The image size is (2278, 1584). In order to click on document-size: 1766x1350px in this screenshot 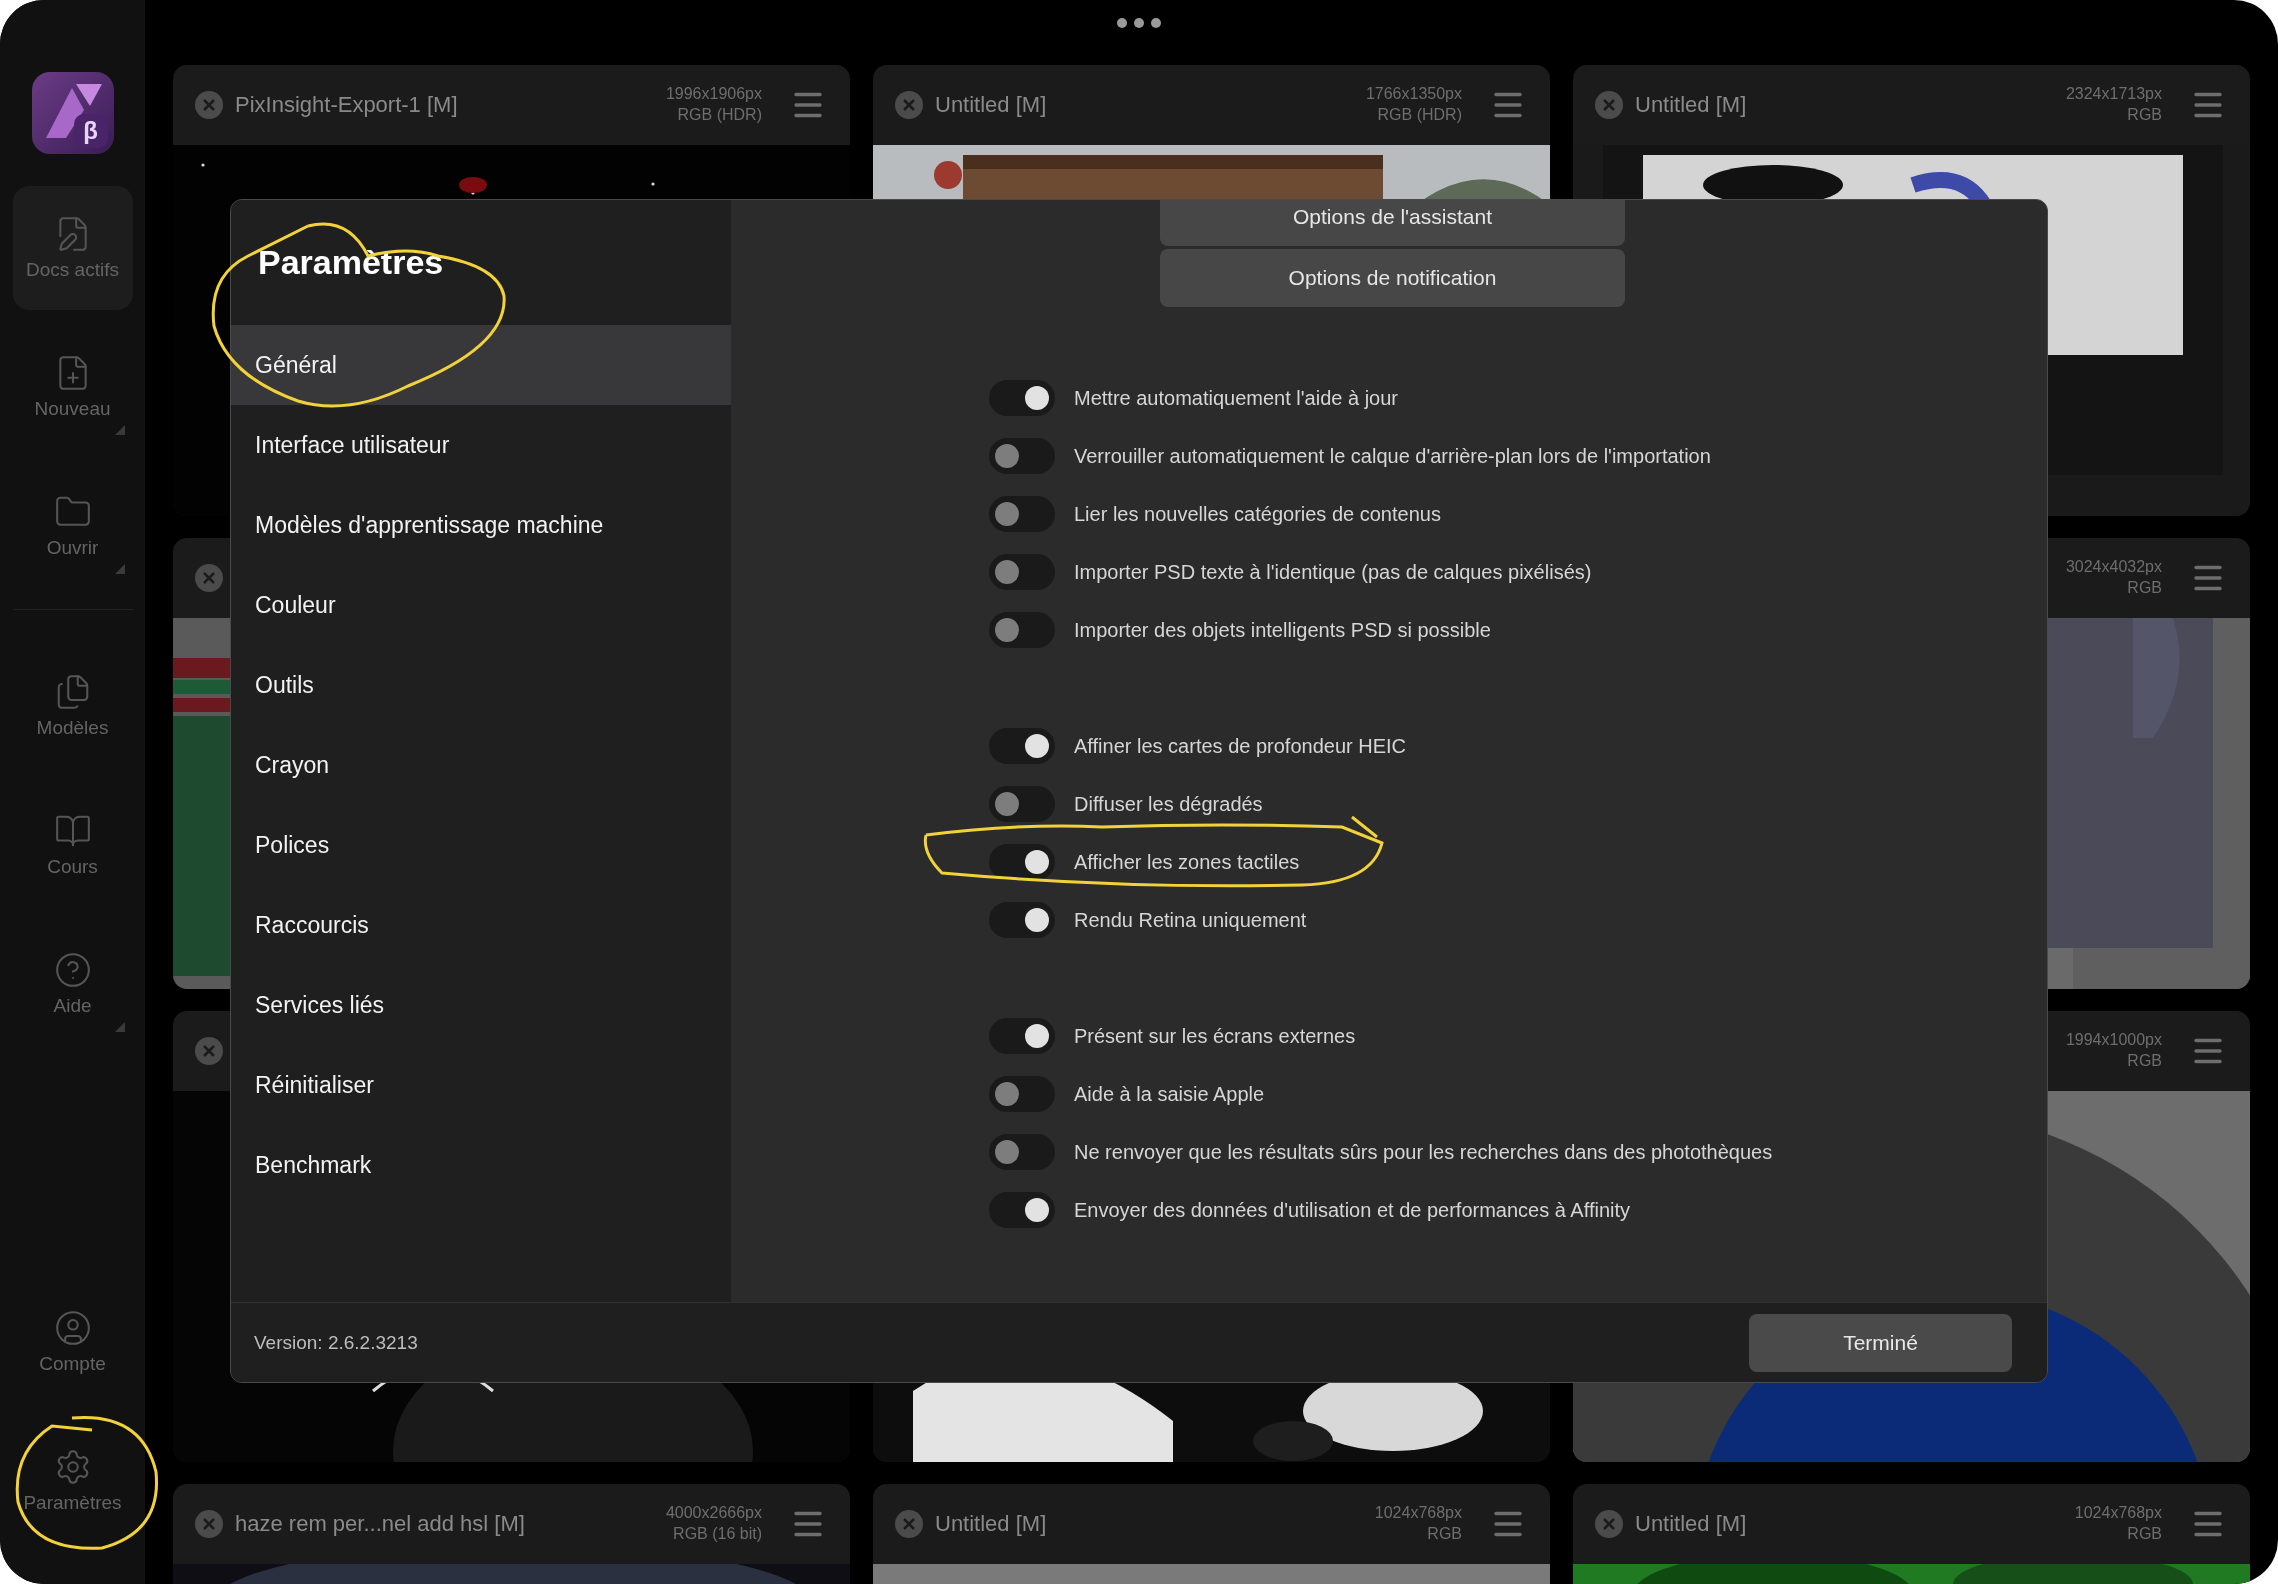, I will do `click(1413, 94)`.